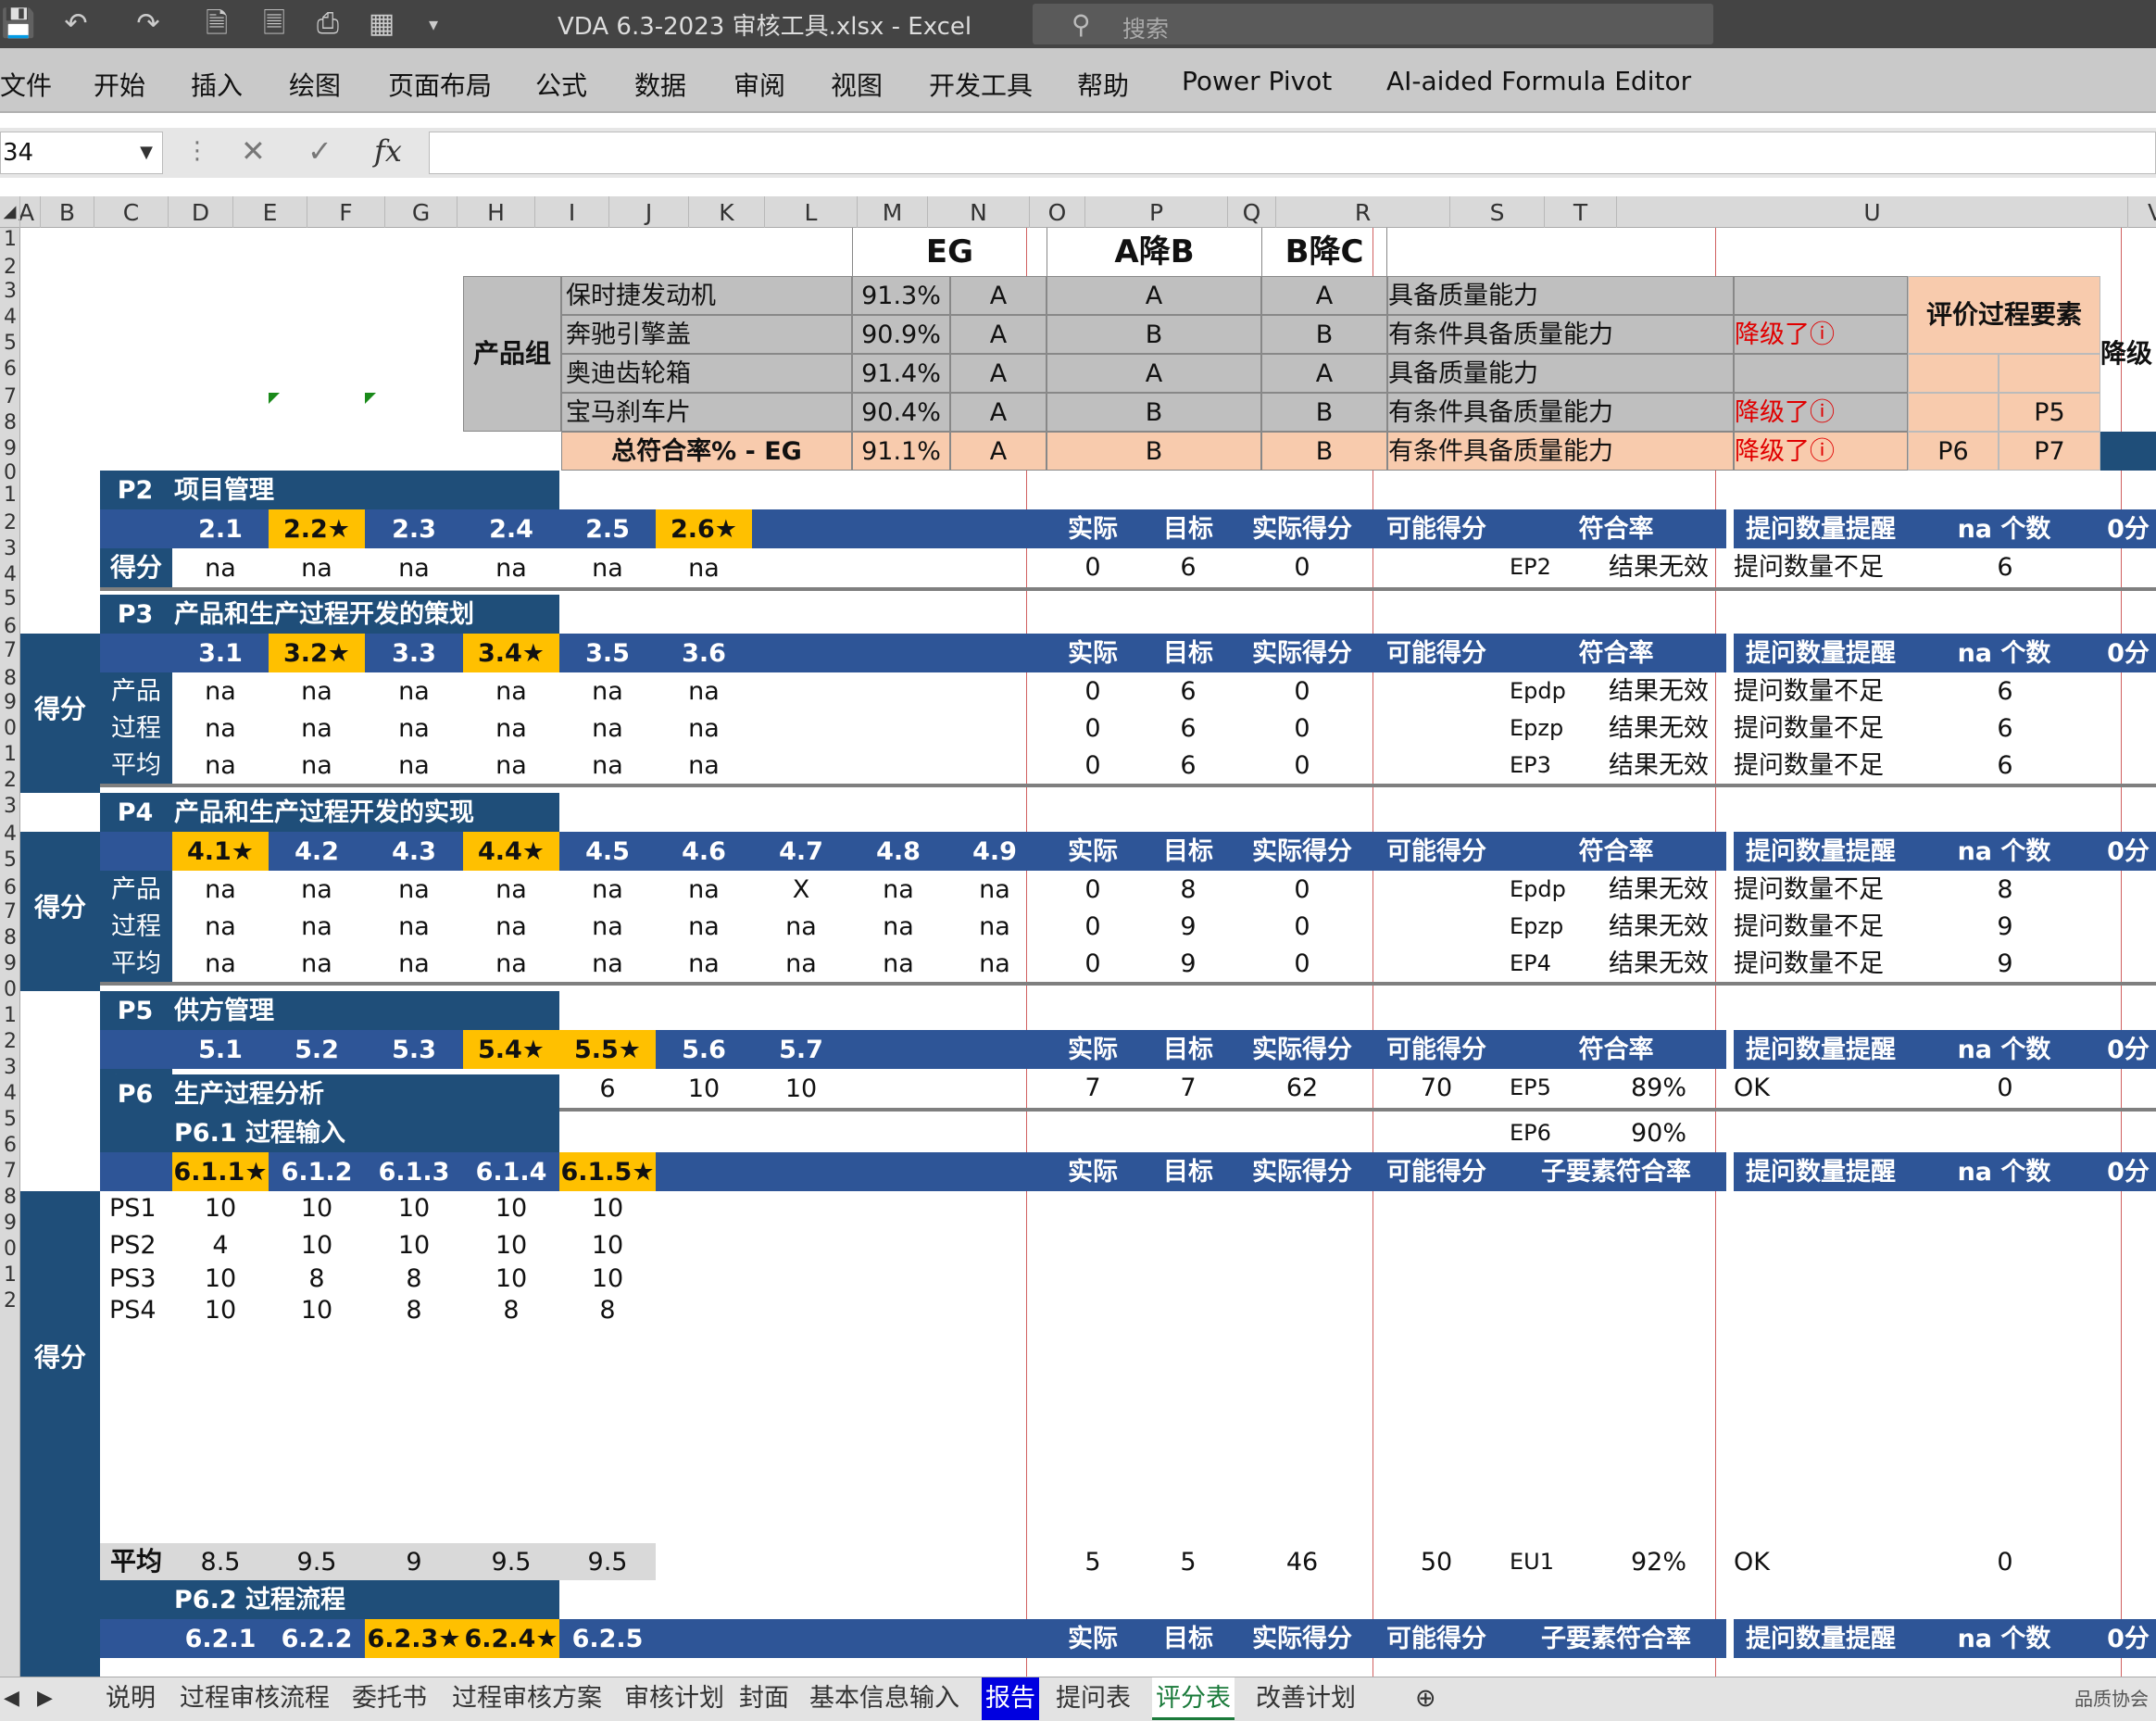  What do you see at coordinates (898, 852) in the screenshot?
I see `item-header: 4.8` at bounding box center [898, 852].